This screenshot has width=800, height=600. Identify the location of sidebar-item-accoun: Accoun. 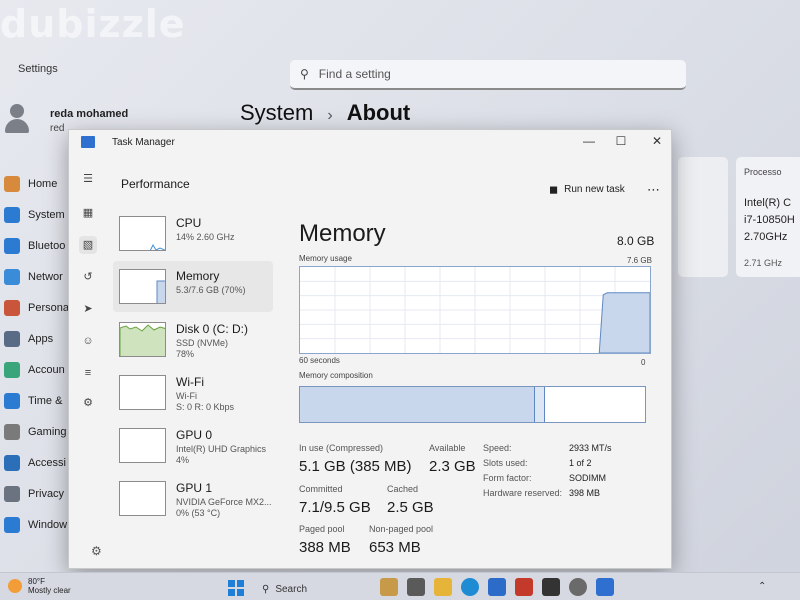
(36, 369).